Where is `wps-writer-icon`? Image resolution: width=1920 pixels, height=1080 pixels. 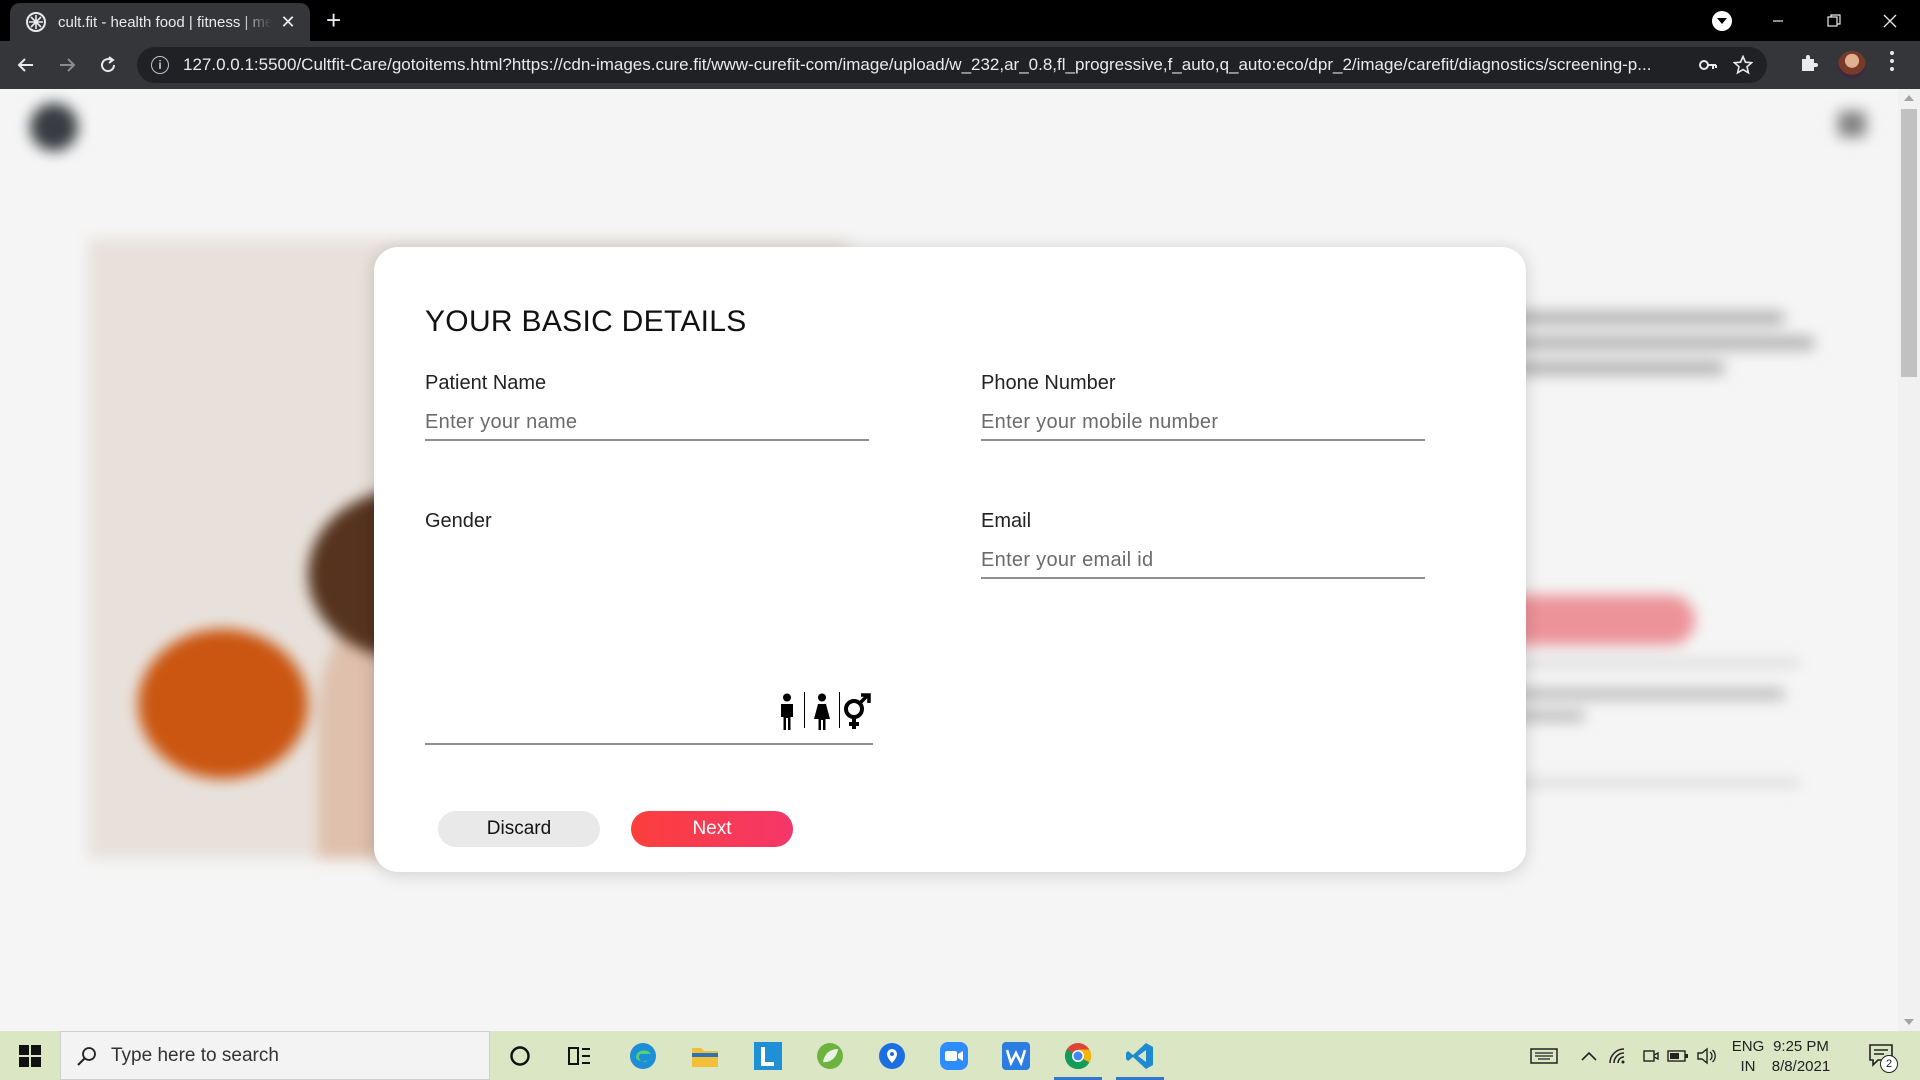 wps-writer-icon is located at coordinates (1016, 1055).